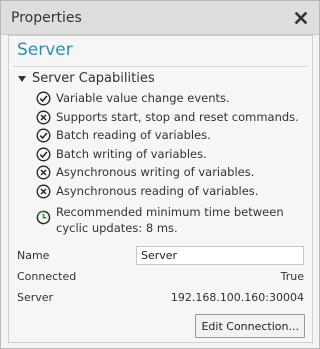 The width and height of the screenshot is (320, 349). I want to click on connected-label: Connected, so click(47, 276).